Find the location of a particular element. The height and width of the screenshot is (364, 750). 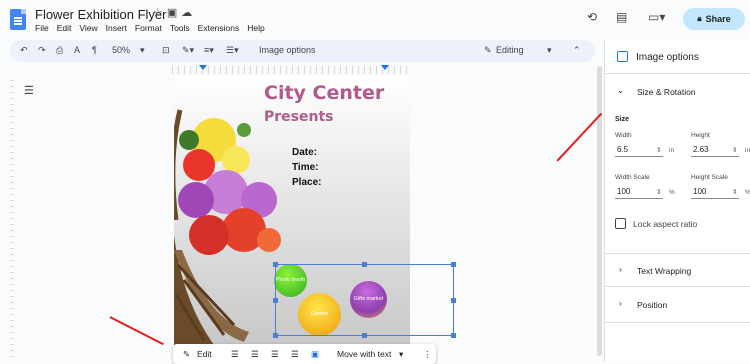

more-options-icon: ⋮ is located at coordinates (427, 354).